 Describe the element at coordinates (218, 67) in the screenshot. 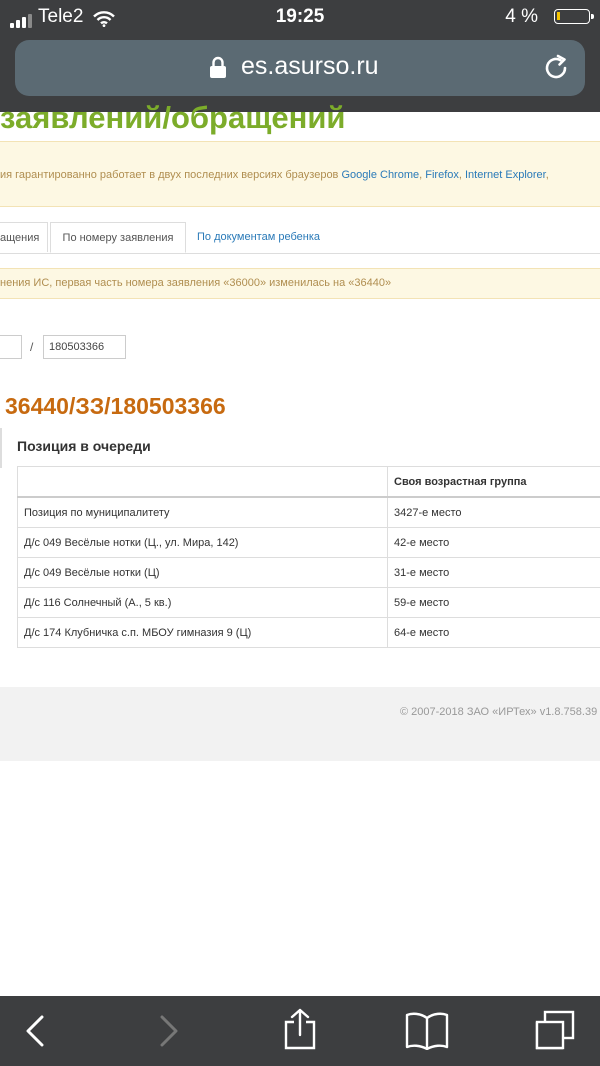

I see `lock-icon` at that location.